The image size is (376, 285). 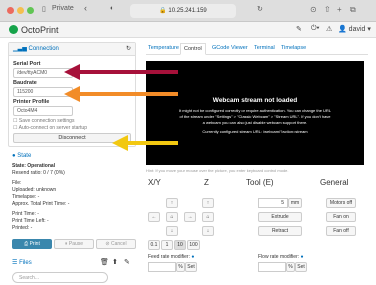 What do you see at coordinates (121, 72) in the screenshot?
I see `arrow-serial-port` at bounding box center [121, 72].